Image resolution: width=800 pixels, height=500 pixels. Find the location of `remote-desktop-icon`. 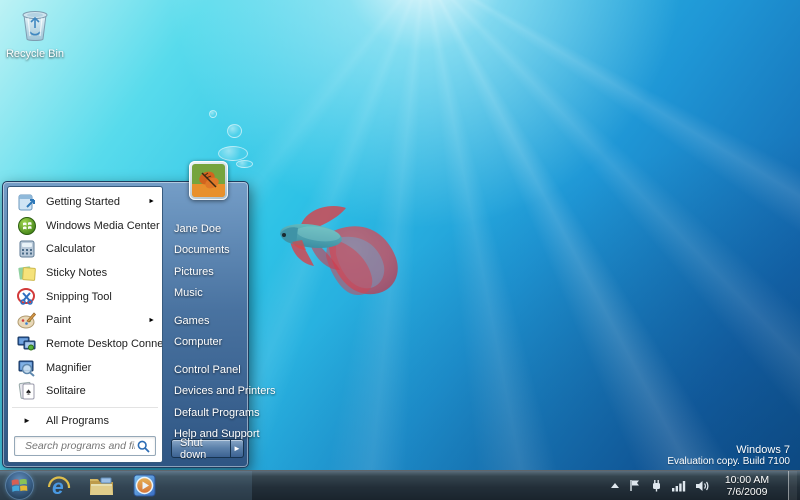

remote-desktop-icon is located at coordinates (27, 344).